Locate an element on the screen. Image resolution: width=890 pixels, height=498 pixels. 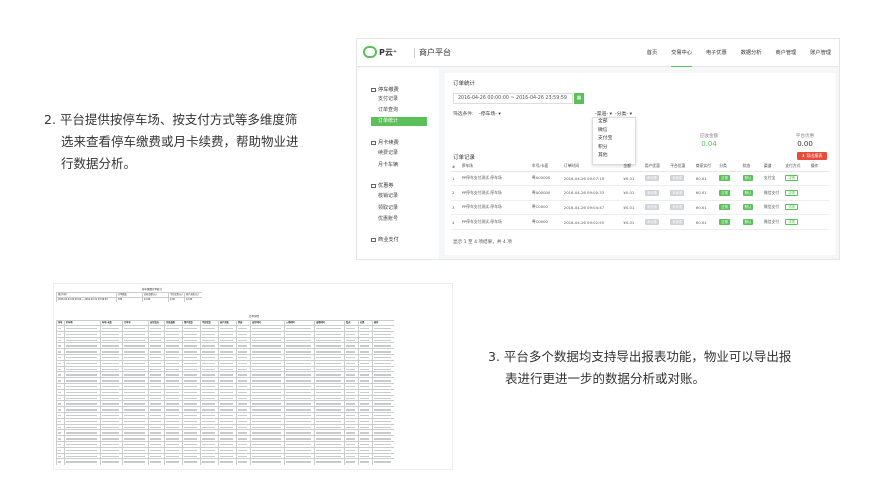
nav-item-analytics: 数据分析 is located at coordinates (751, 53).